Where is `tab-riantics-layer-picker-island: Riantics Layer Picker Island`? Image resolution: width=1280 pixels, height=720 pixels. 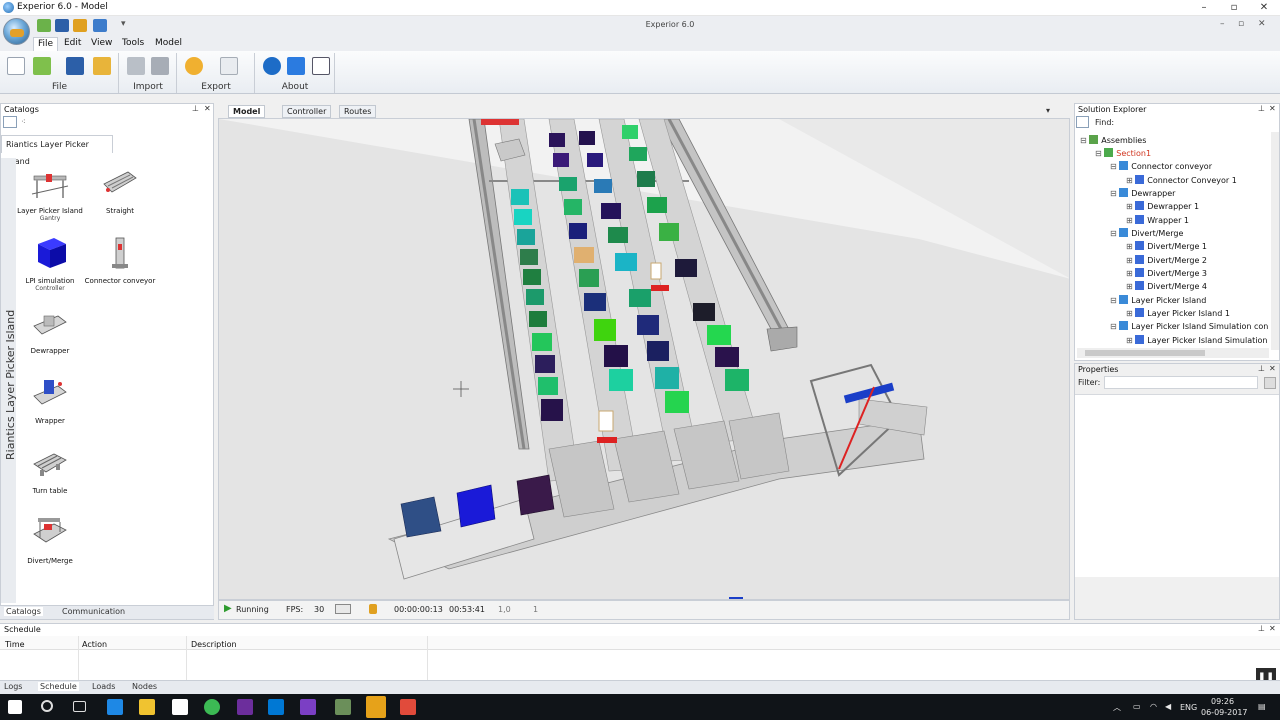
tab-riantics-layer-picker-island: Riantics Layer Picker Island is located at coordinates (57, 150).